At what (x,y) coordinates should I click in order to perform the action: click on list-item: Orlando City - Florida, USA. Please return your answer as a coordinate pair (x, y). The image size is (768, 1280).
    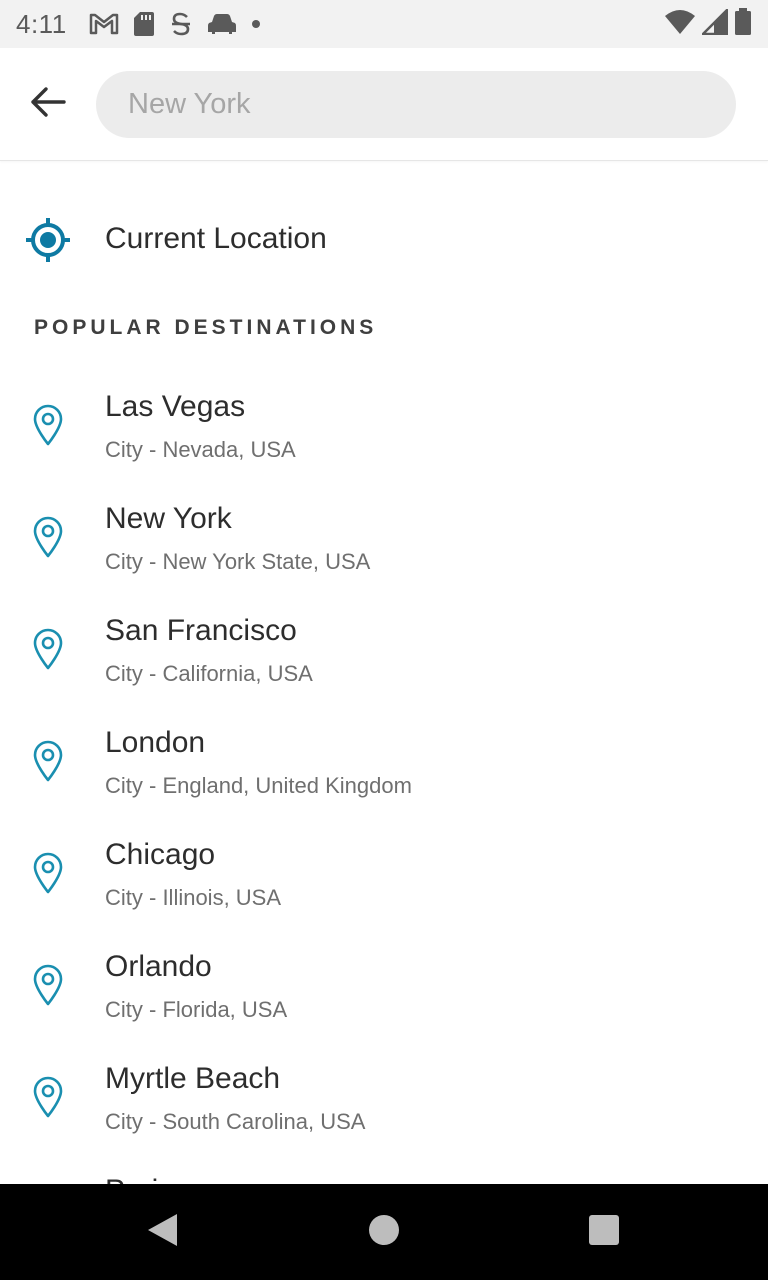
    Looking at the image, I should click on (384, 984).